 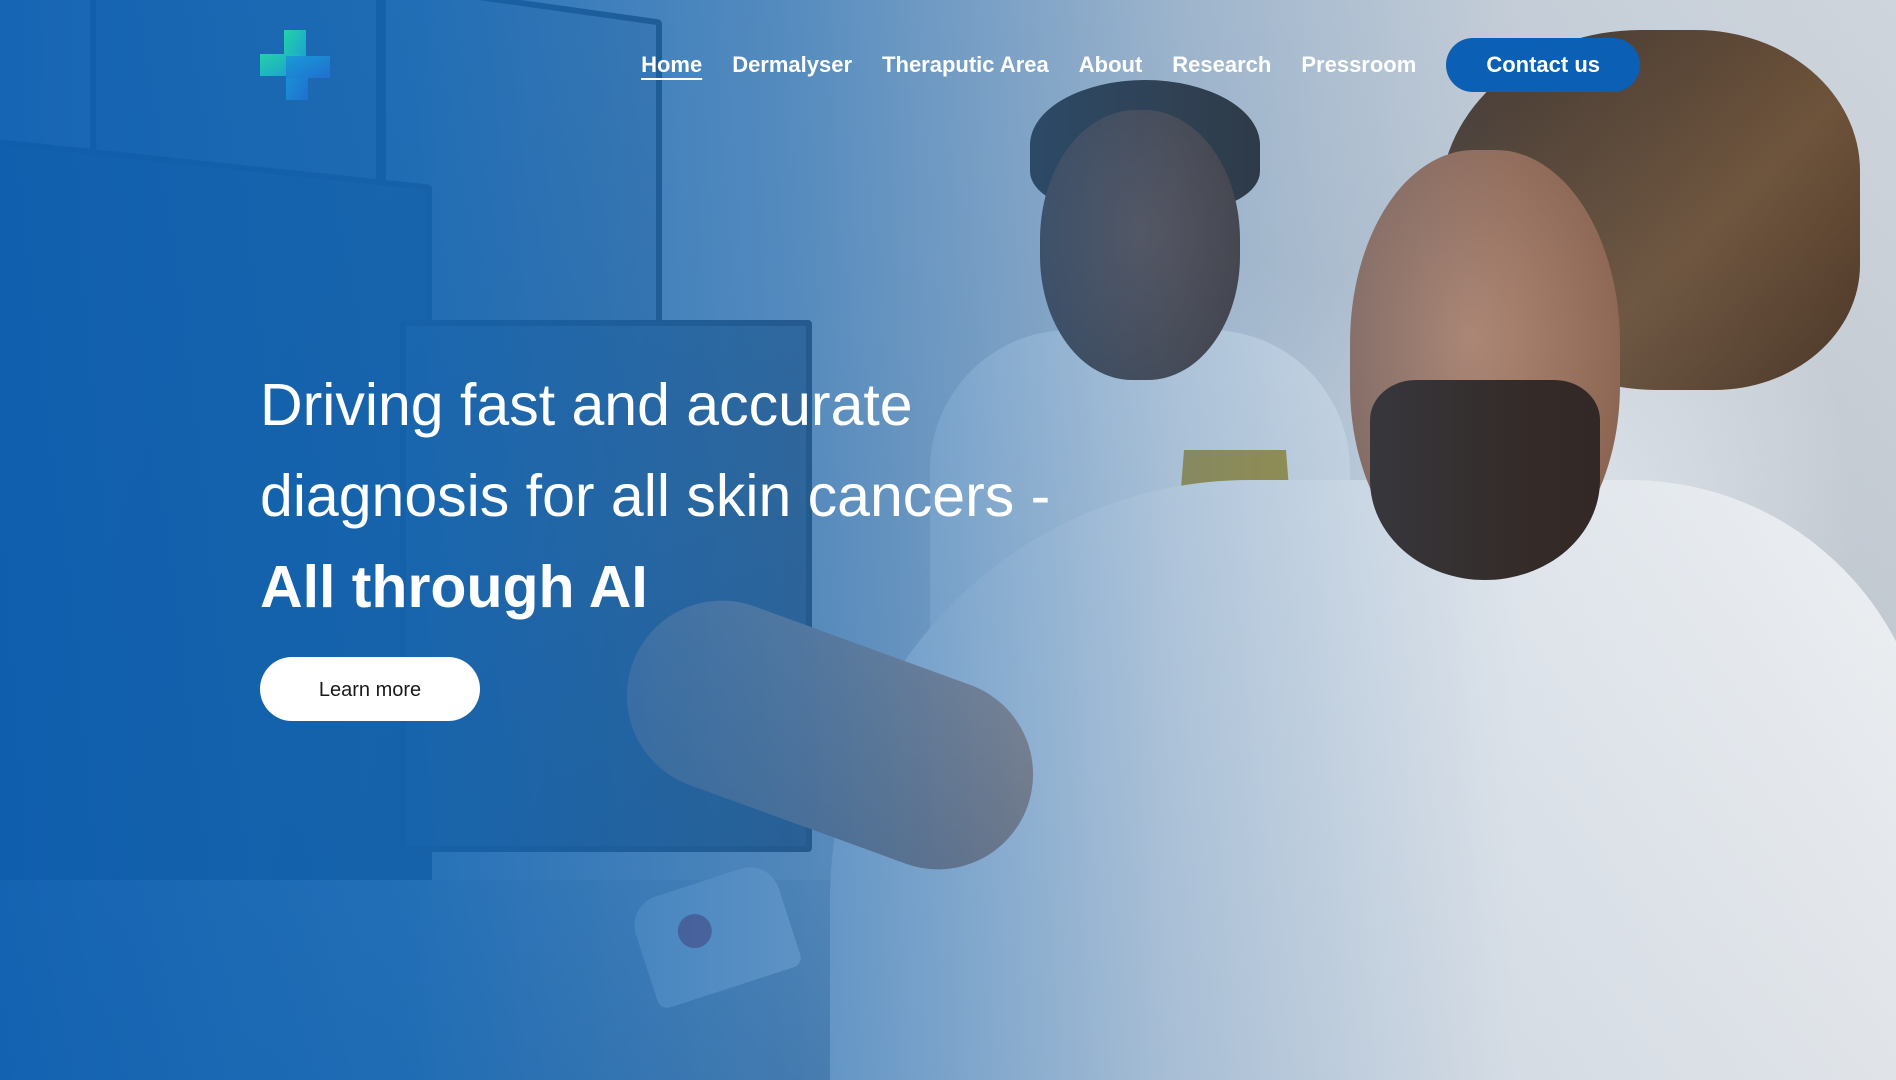 What do you see at coordinates (1543, 65) in the screenshot?
I see `contact-us-button: Contact us` at bounding box center [1543, 65].